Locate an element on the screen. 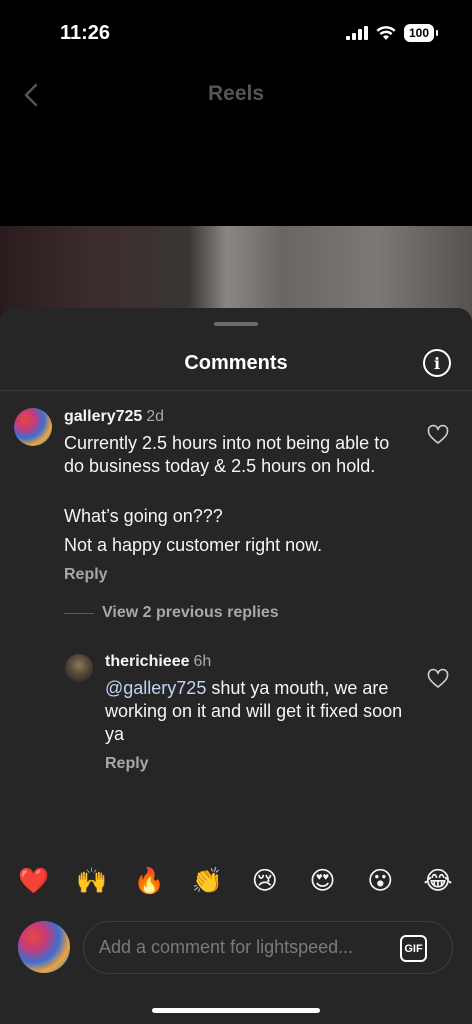 This screenshot has width=472, height=1024. view-replies-button: View 2 previous replies is located at coordinates (171, 613).